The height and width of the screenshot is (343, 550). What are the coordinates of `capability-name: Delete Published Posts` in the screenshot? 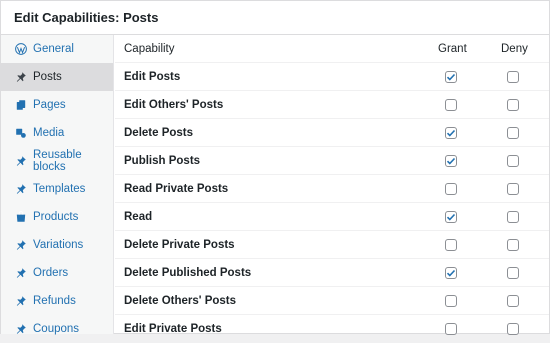 It's located at (188, 272).